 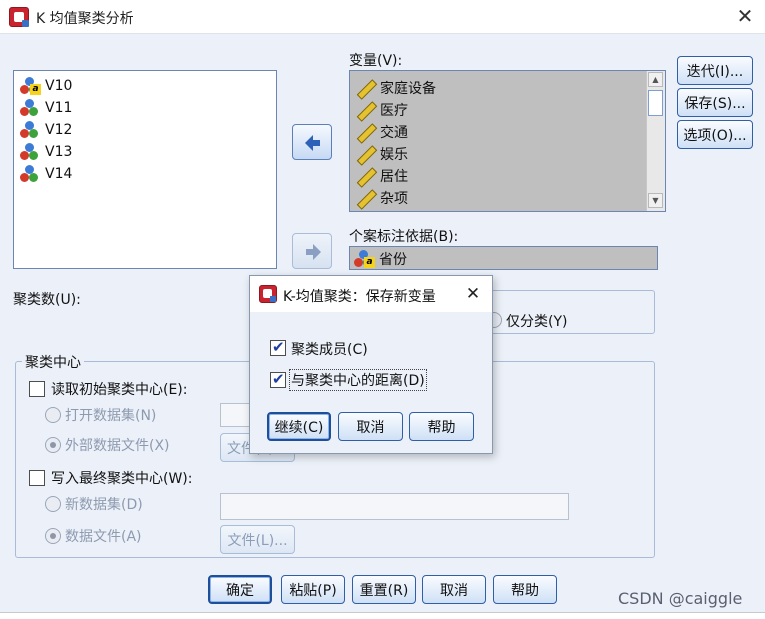 I want to click on variable-label: V12, so click(x=59, y=130).